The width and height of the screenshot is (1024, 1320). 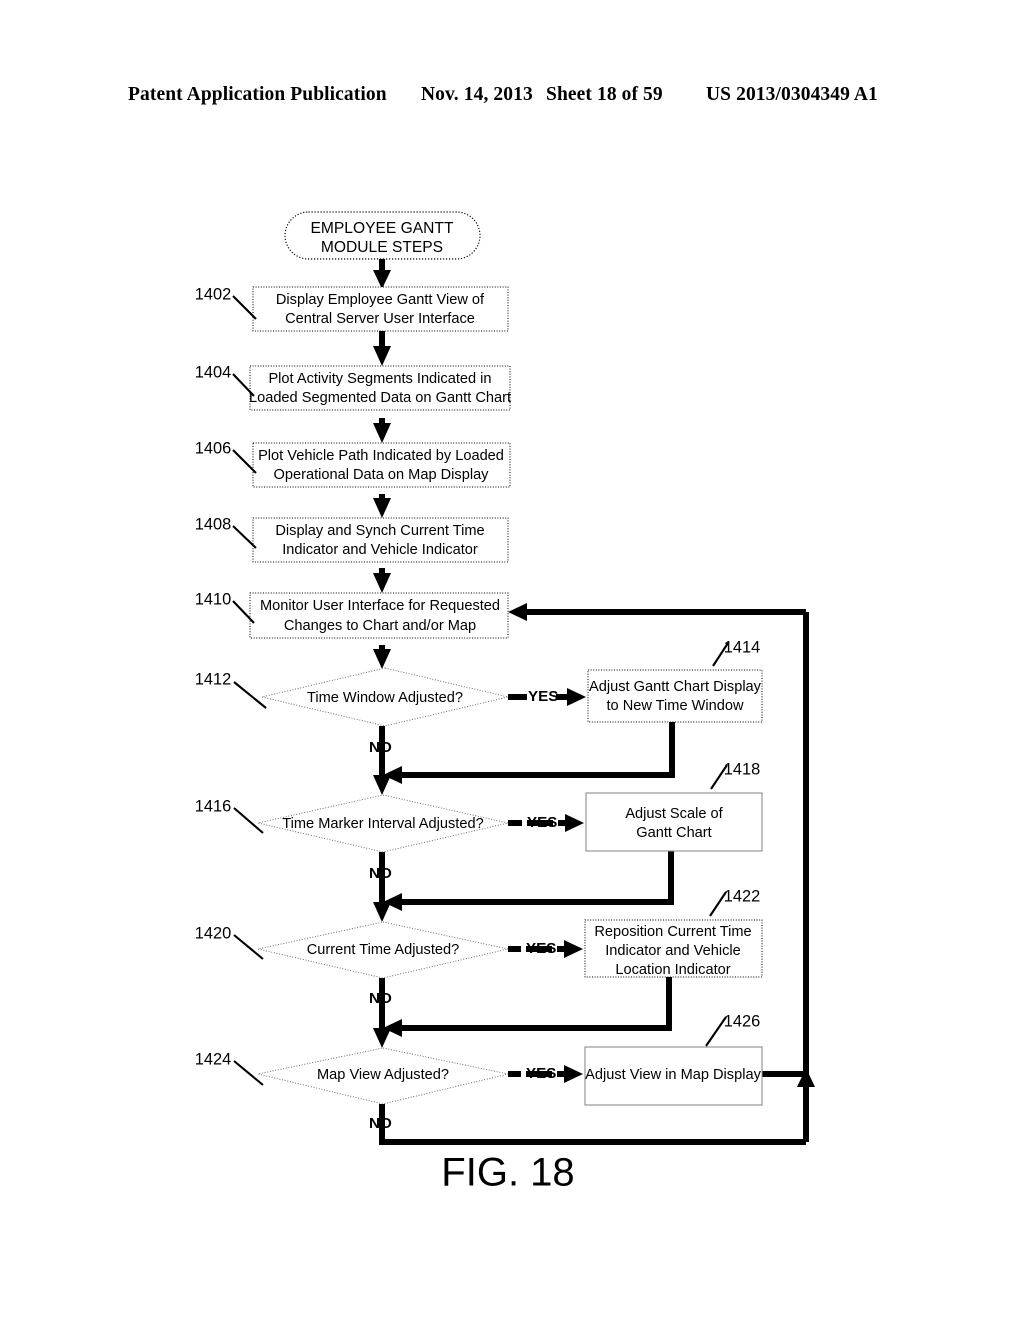 I want to click on connector-1412-no, so click(x=382, y=760).